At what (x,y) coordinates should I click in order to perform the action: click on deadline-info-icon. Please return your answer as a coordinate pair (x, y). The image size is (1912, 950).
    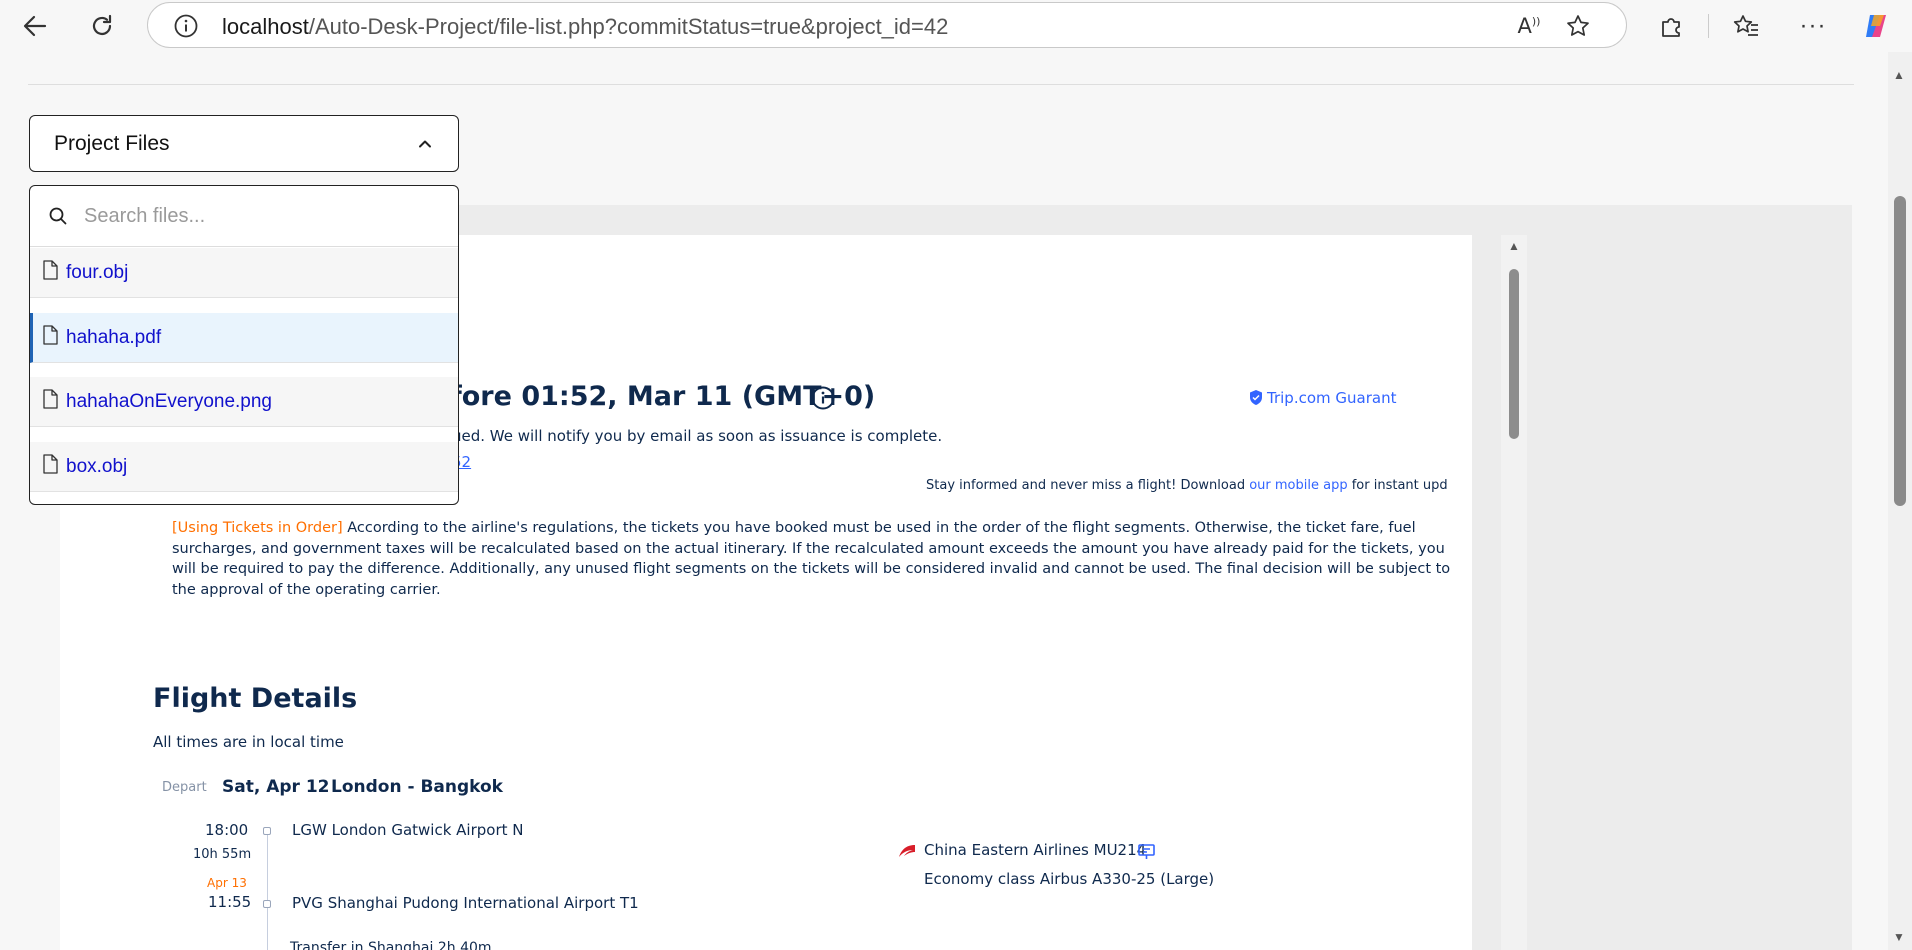
    Looking at the image, I should click on (823, 398).